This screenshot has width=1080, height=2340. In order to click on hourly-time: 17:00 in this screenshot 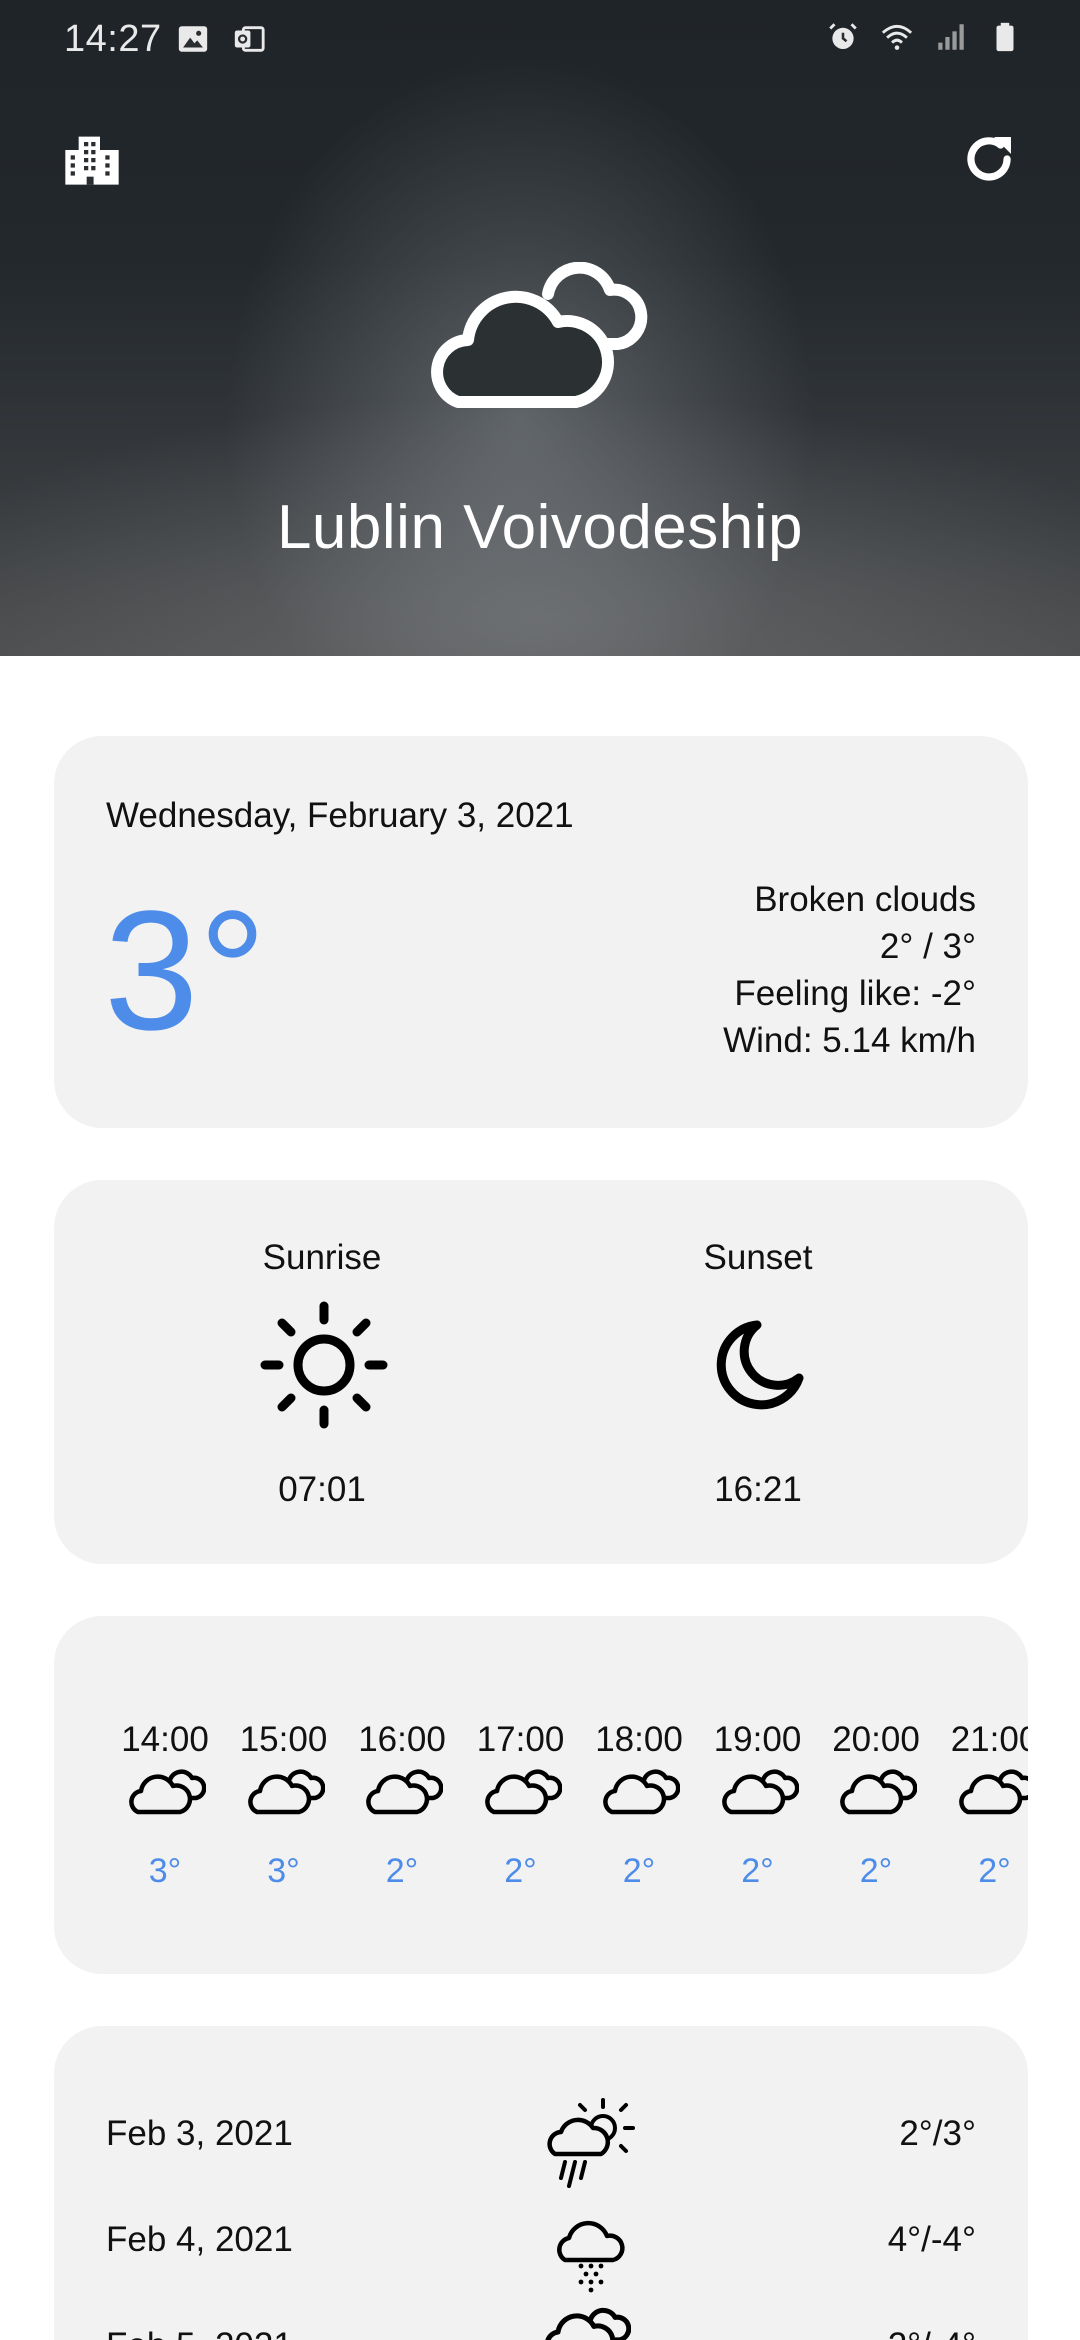, I will do `click(520, 1739)`.